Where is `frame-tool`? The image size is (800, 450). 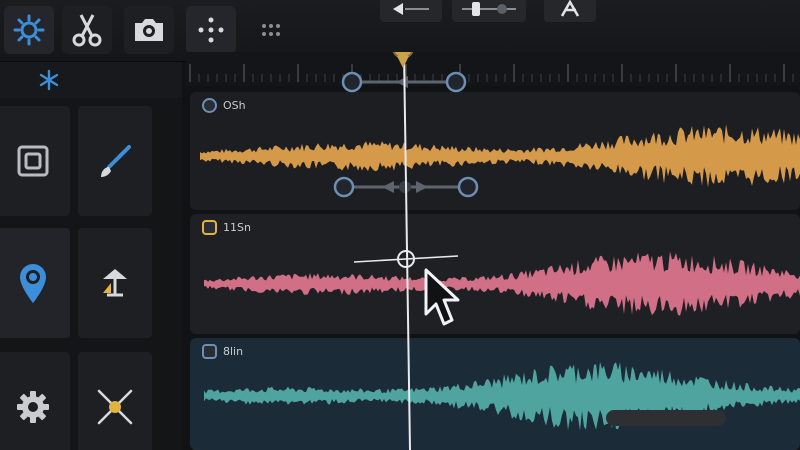
frame-tool is located at coordinates (35, 161).